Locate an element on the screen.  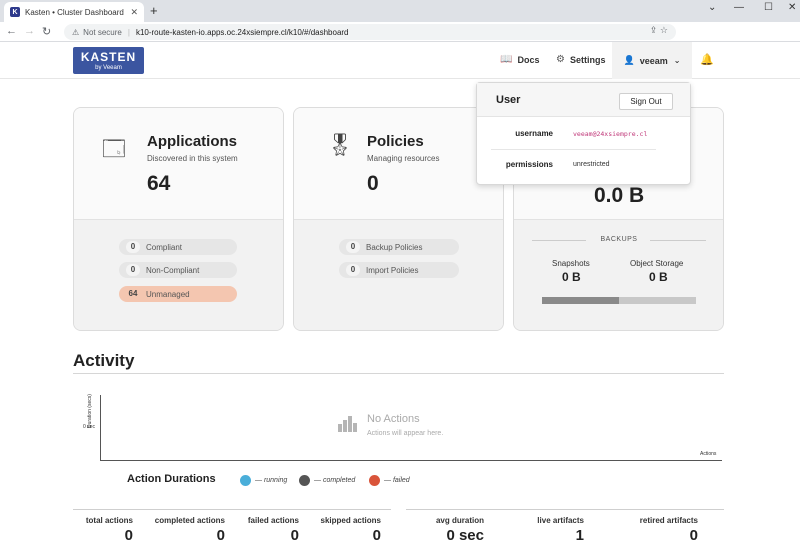
backups-label: BACKUPS is located at coordinates (619, 239).